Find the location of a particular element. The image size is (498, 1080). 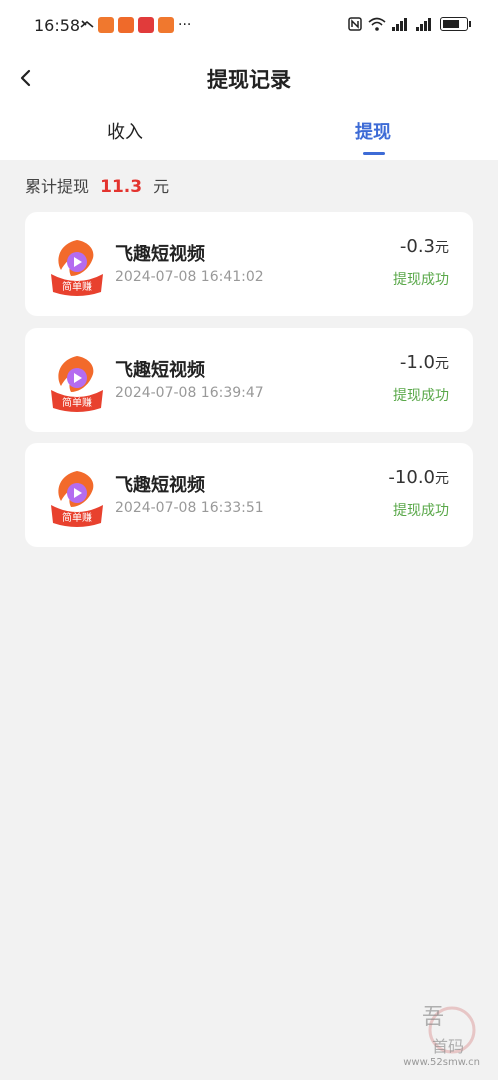

record-amount: -1.0元 is located at coordinates (424, 362).